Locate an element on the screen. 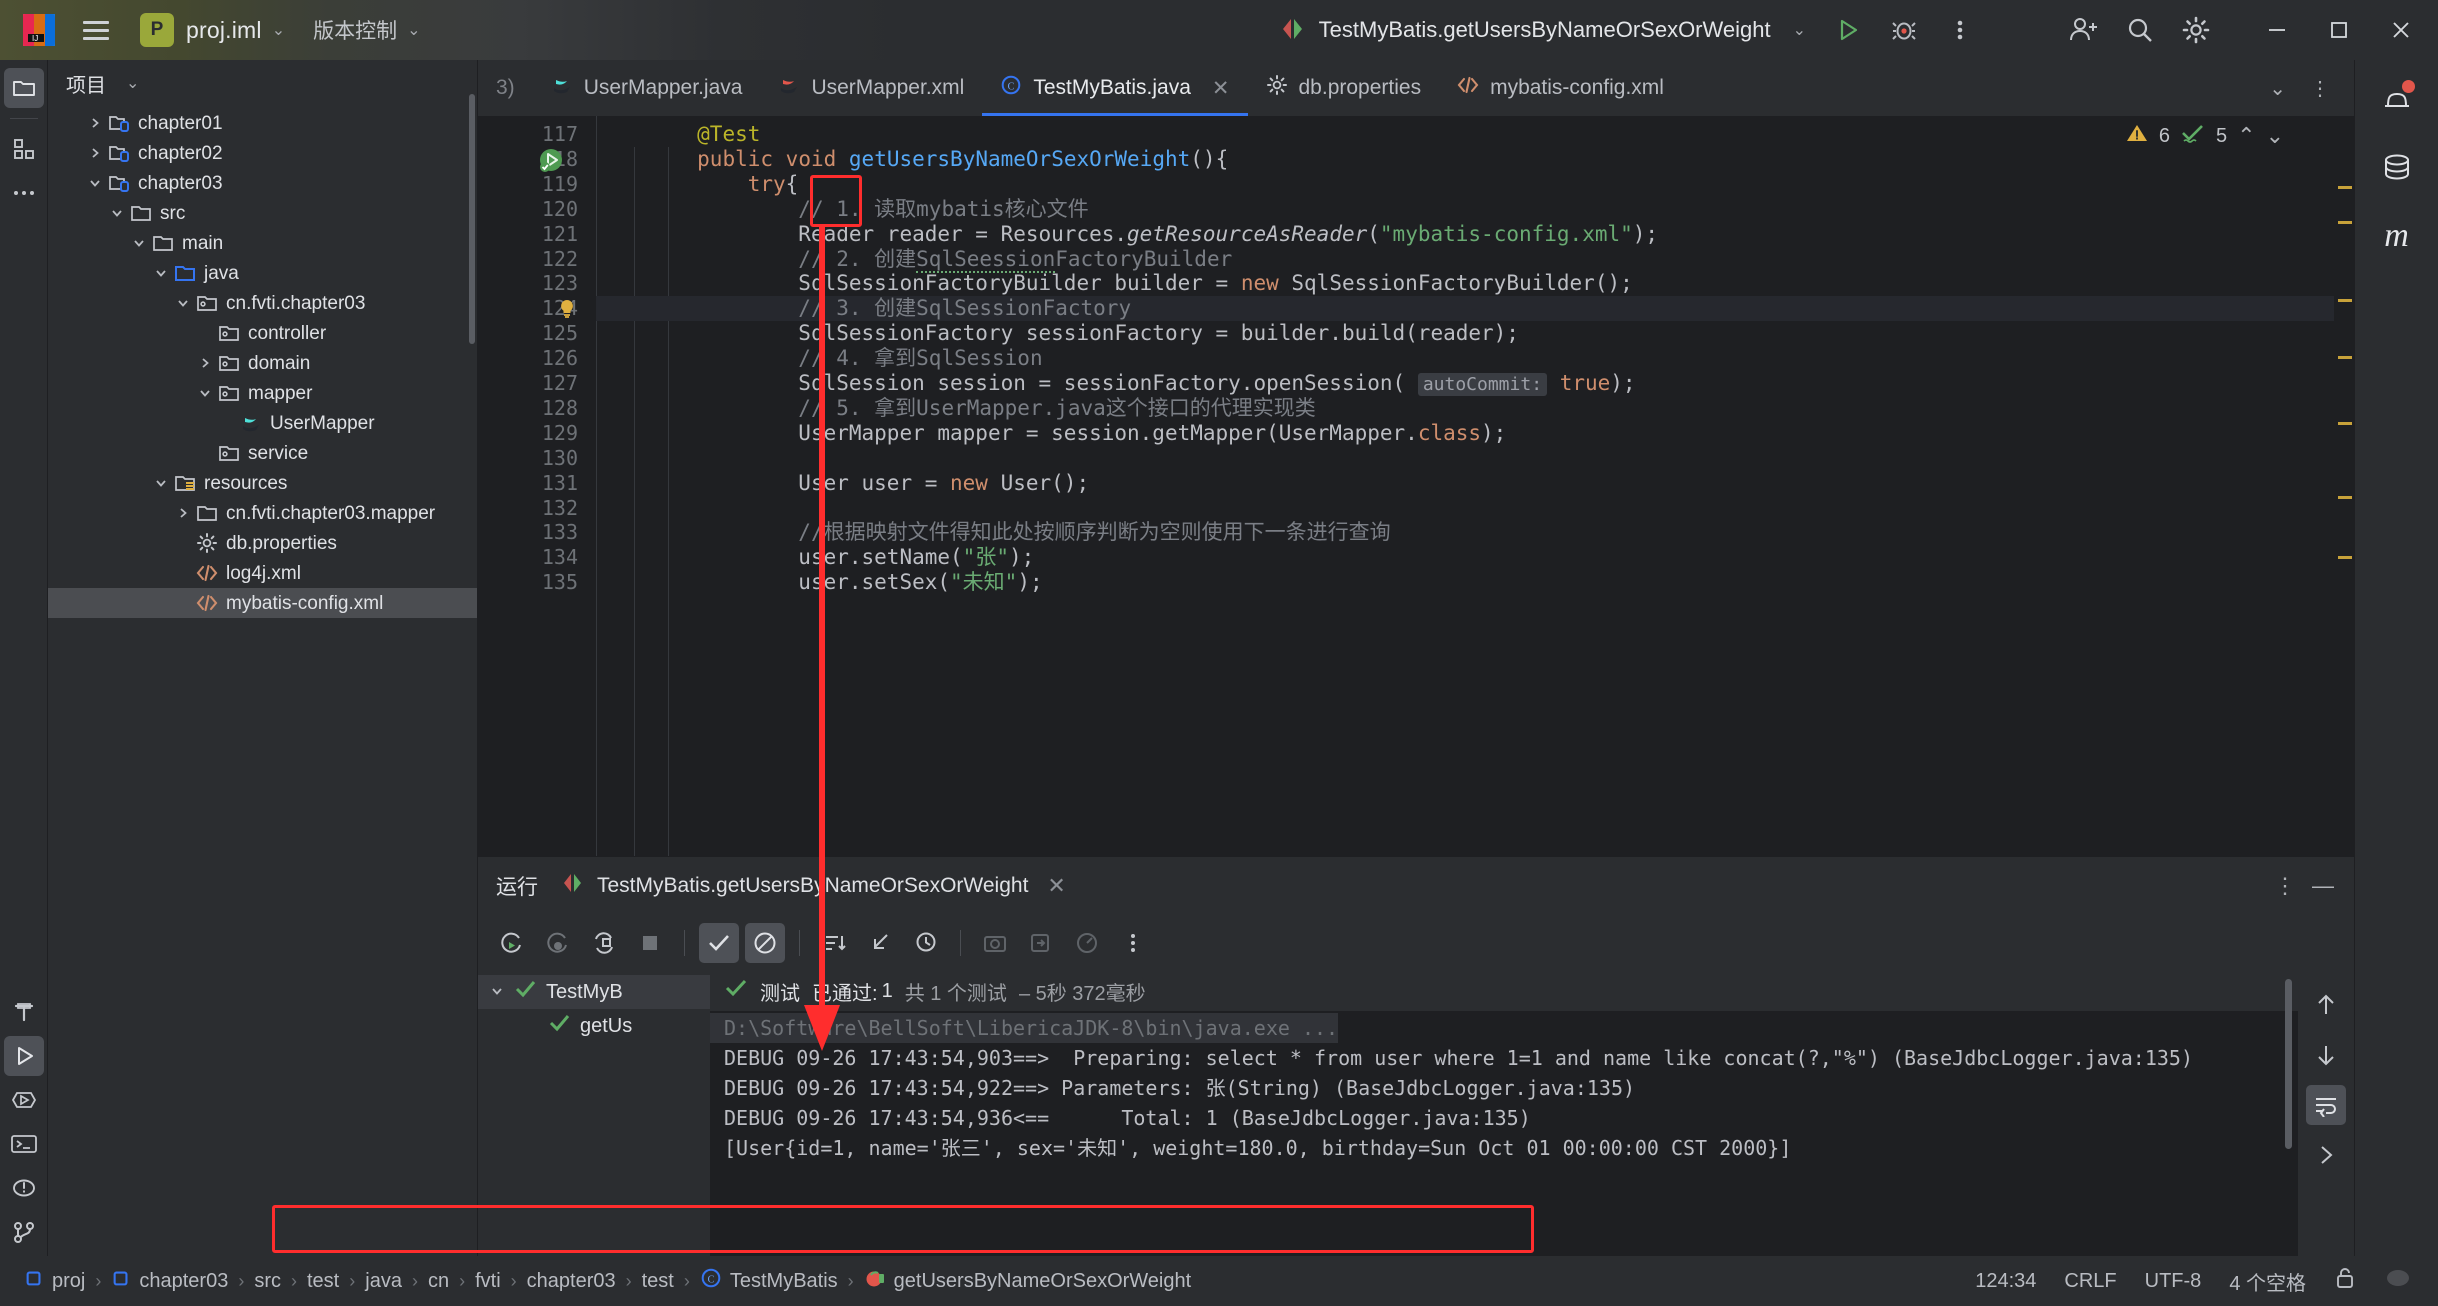 Image resolution: width=2438 pixels, height=1306 pixels. export-screenshot-button is located at coordinates (995, 943).